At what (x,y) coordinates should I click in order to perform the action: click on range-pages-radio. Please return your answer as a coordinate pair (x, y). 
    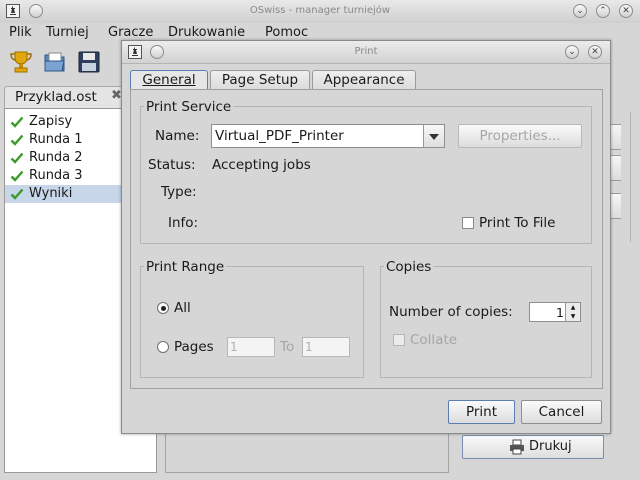
    Looking at the image, I should click on (163, 347).